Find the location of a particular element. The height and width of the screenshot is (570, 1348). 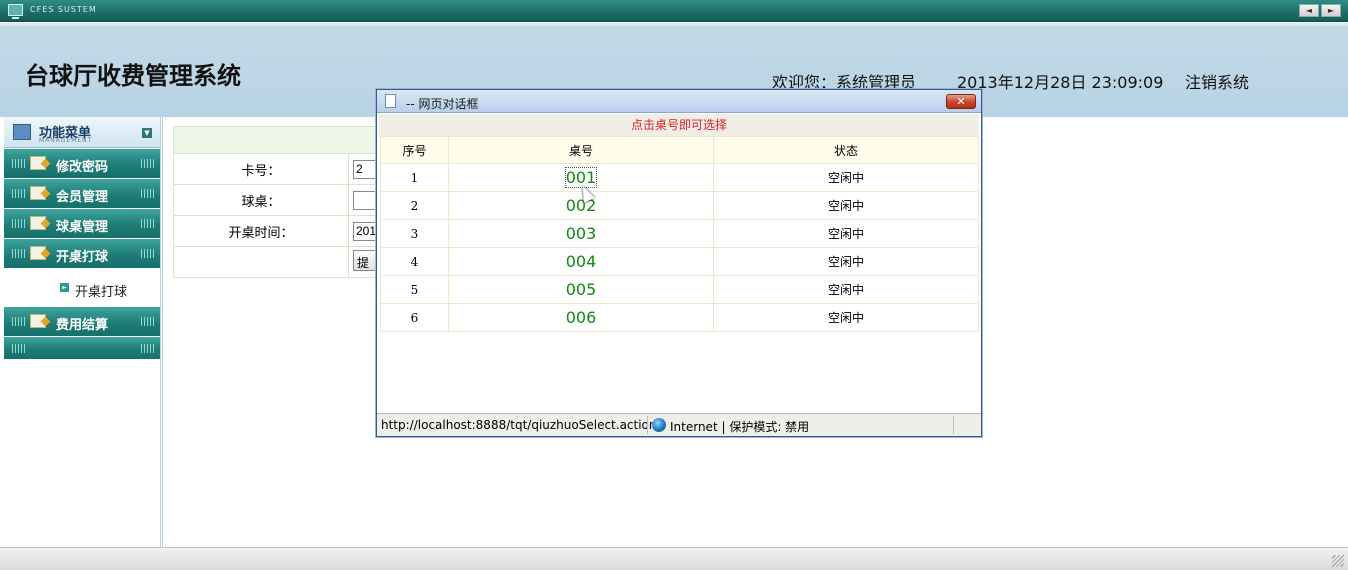

table-row: 5 005 空闲中 is located at coordinates (679, 289).